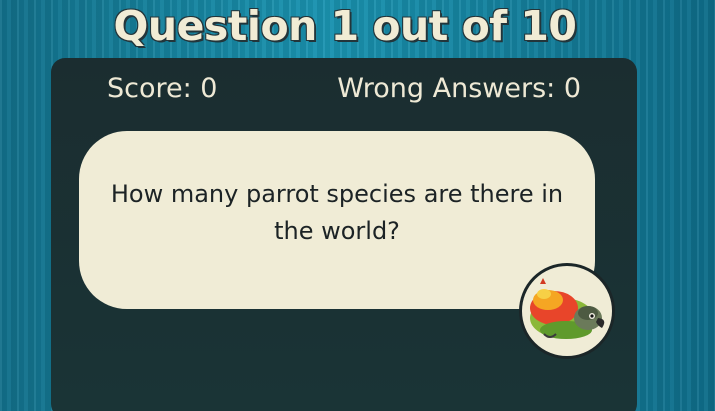 This screenshot has width=715, height=411. Describe the element at coordinates (567, 308) in the screenshot. I see `parrot-icon` at that location.